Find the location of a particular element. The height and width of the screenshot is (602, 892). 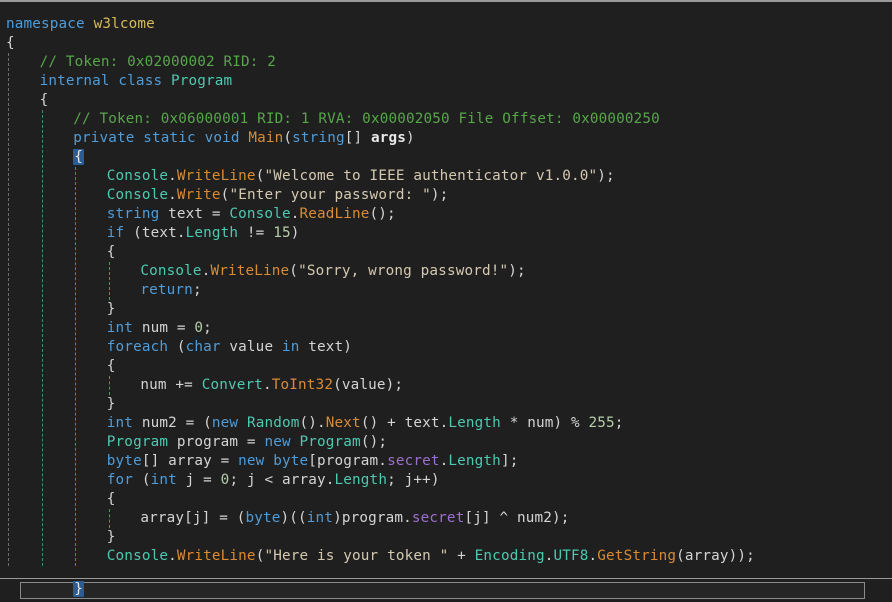

code-line: return; is located at coordinates (449, 290).